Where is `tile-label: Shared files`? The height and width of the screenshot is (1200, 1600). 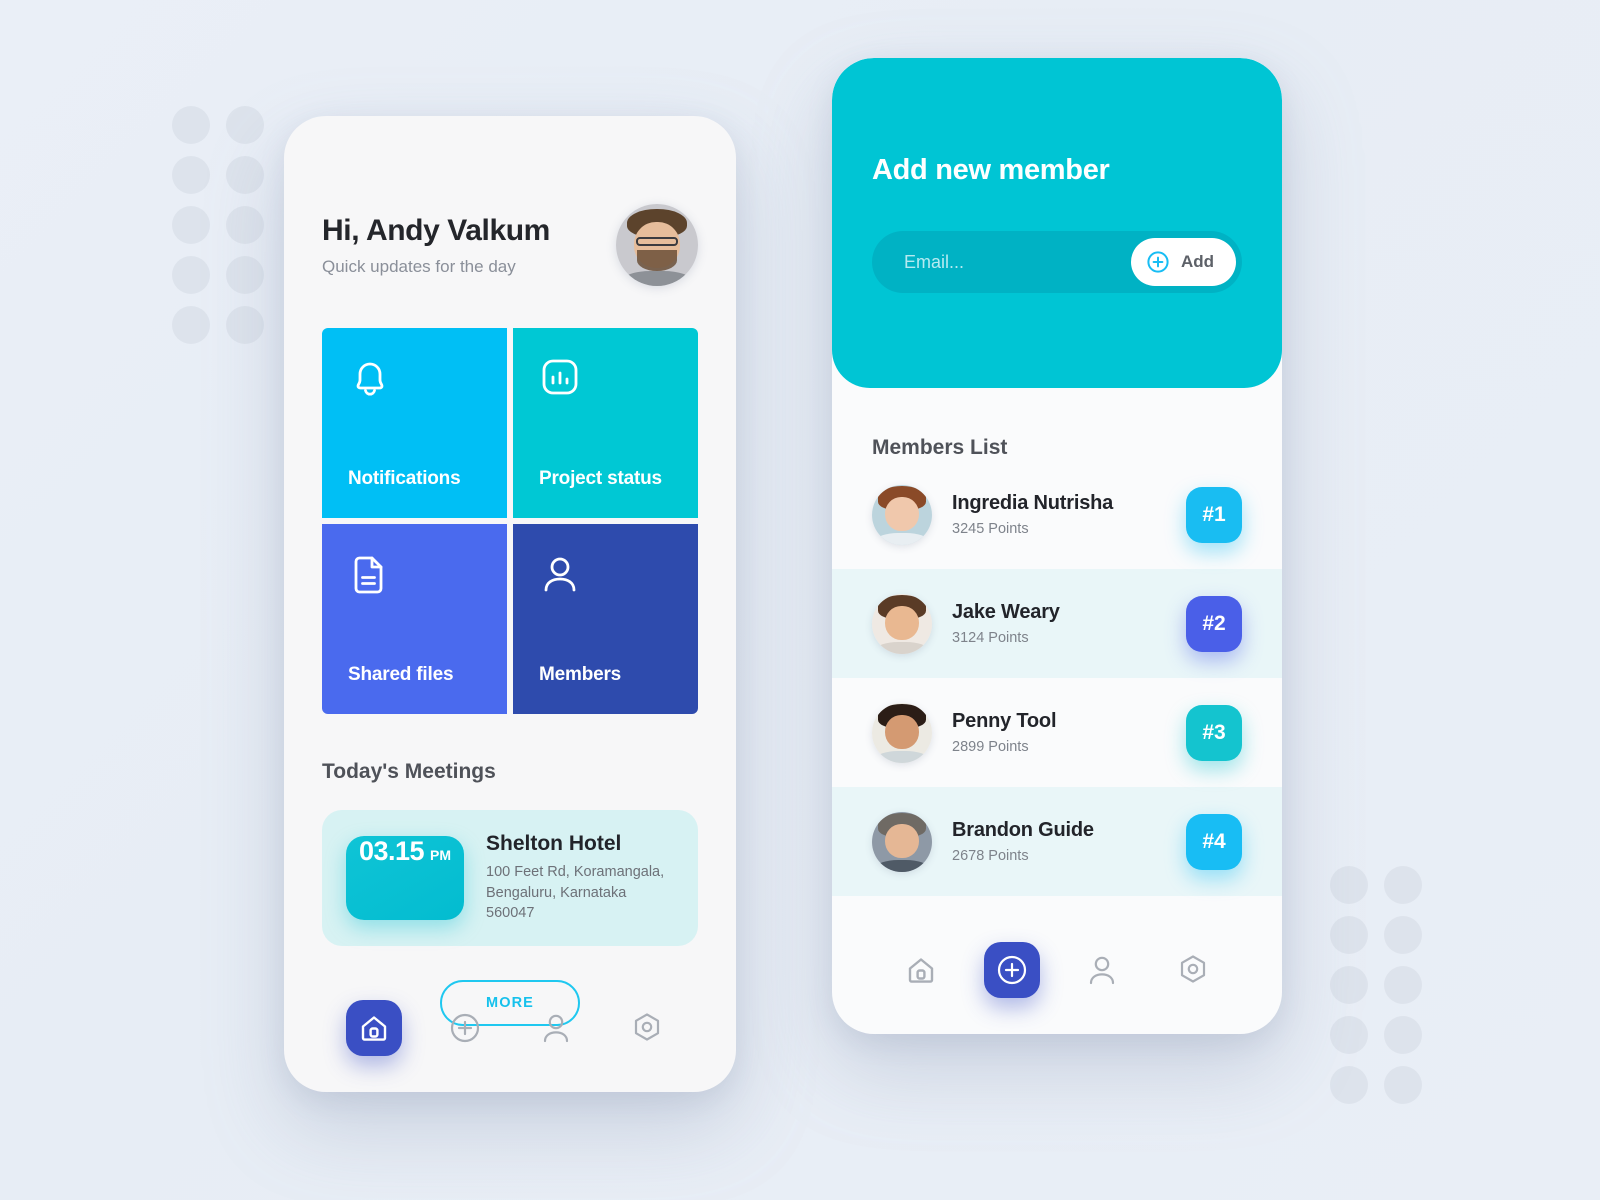 tile-label: Shared files is located at coordinates (401, 674).